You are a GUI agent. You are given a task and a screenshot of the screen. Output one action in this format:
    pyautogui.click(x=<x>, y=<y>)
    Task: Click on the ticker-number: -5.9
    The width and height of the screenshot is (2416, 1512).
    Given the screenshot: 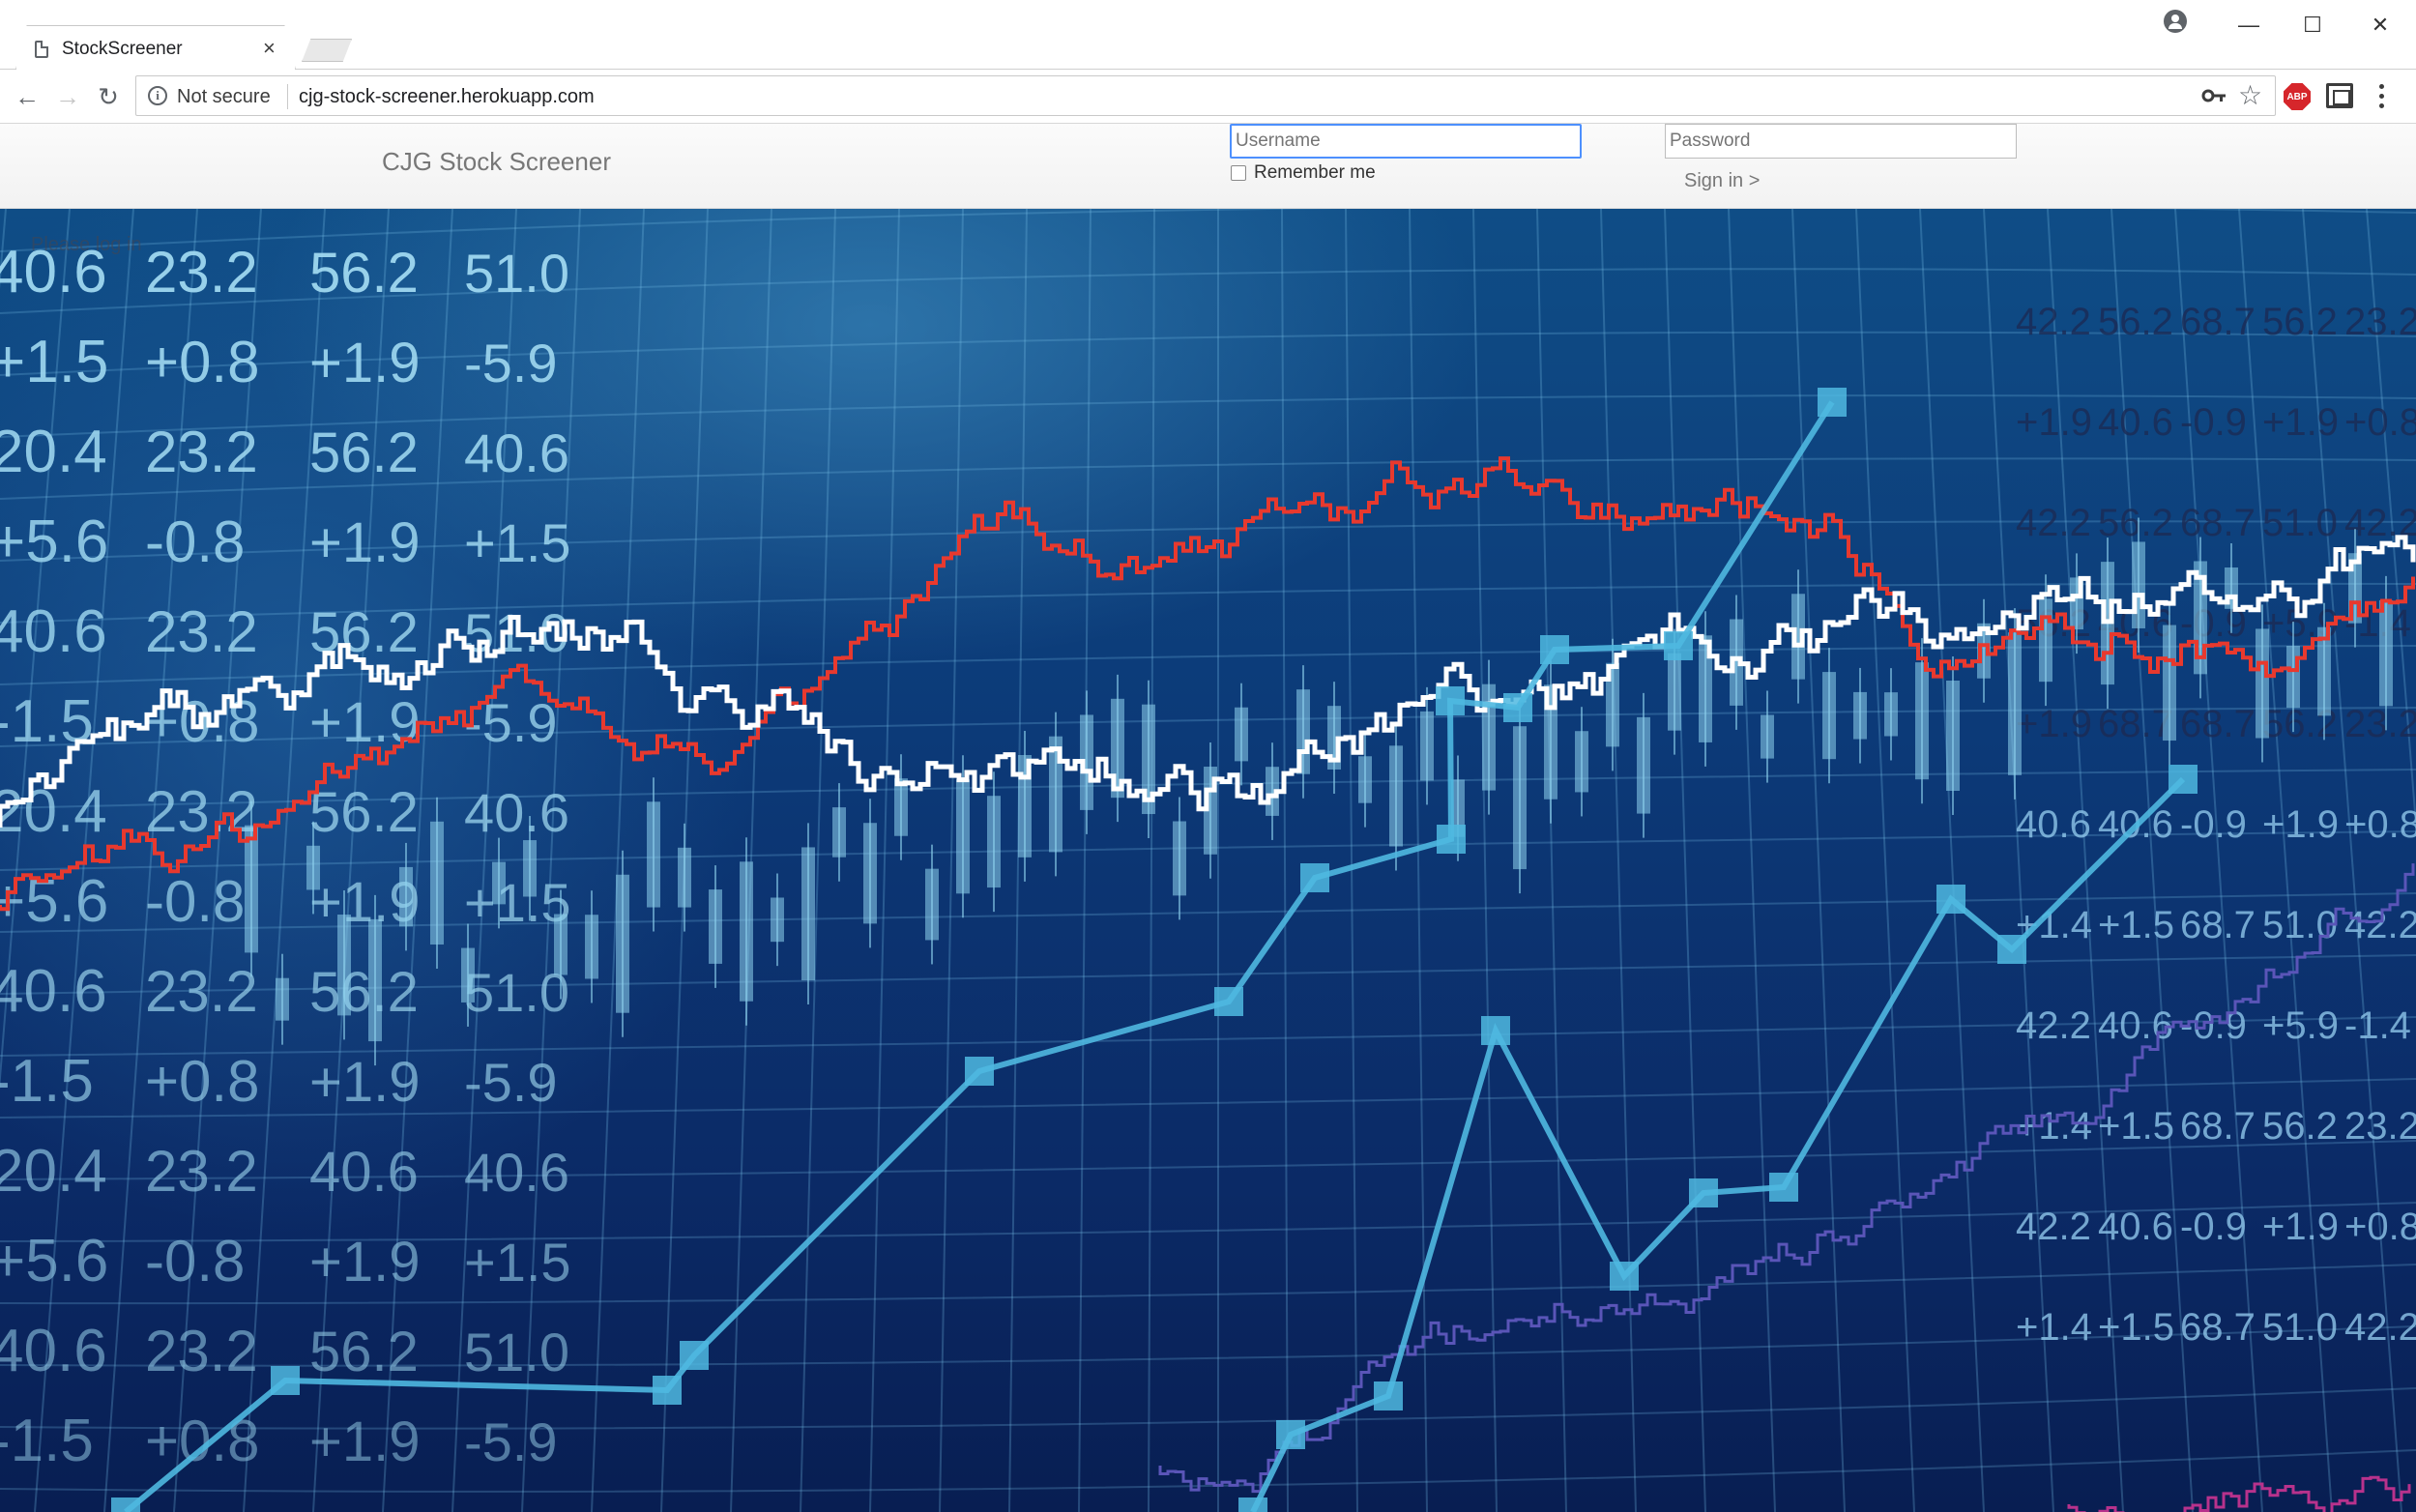 What is the action you would take?
    pyautogui.click(x=511, y=1441)
    